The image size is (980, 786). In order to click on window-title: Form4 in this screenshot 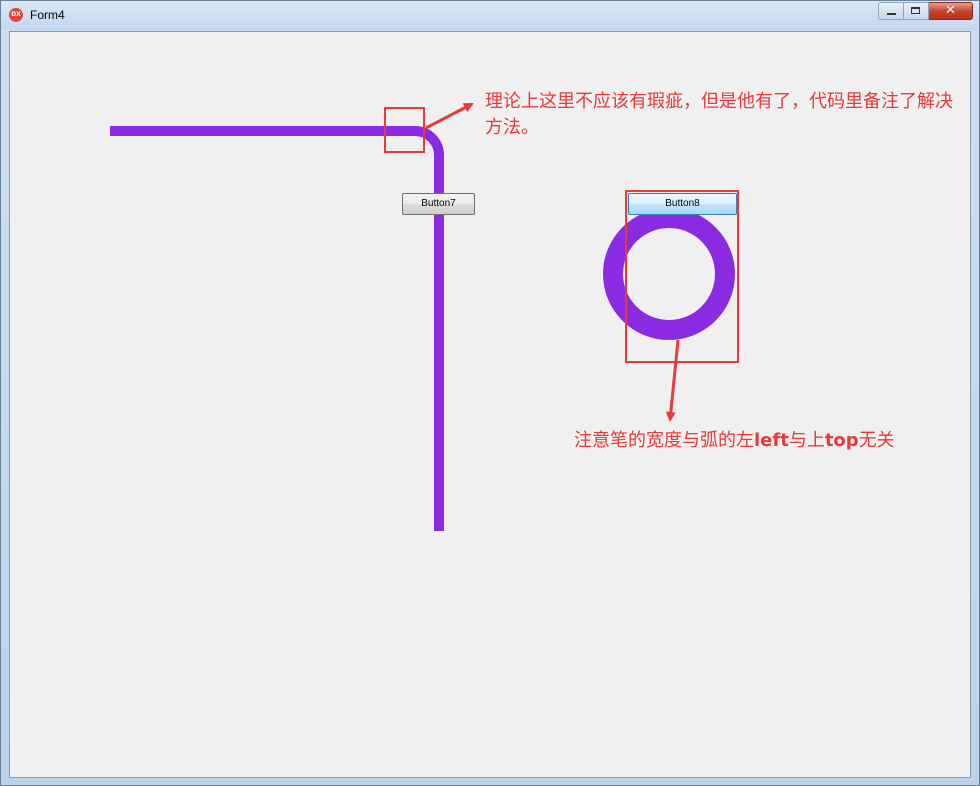, I will do `click(47, 15)`.